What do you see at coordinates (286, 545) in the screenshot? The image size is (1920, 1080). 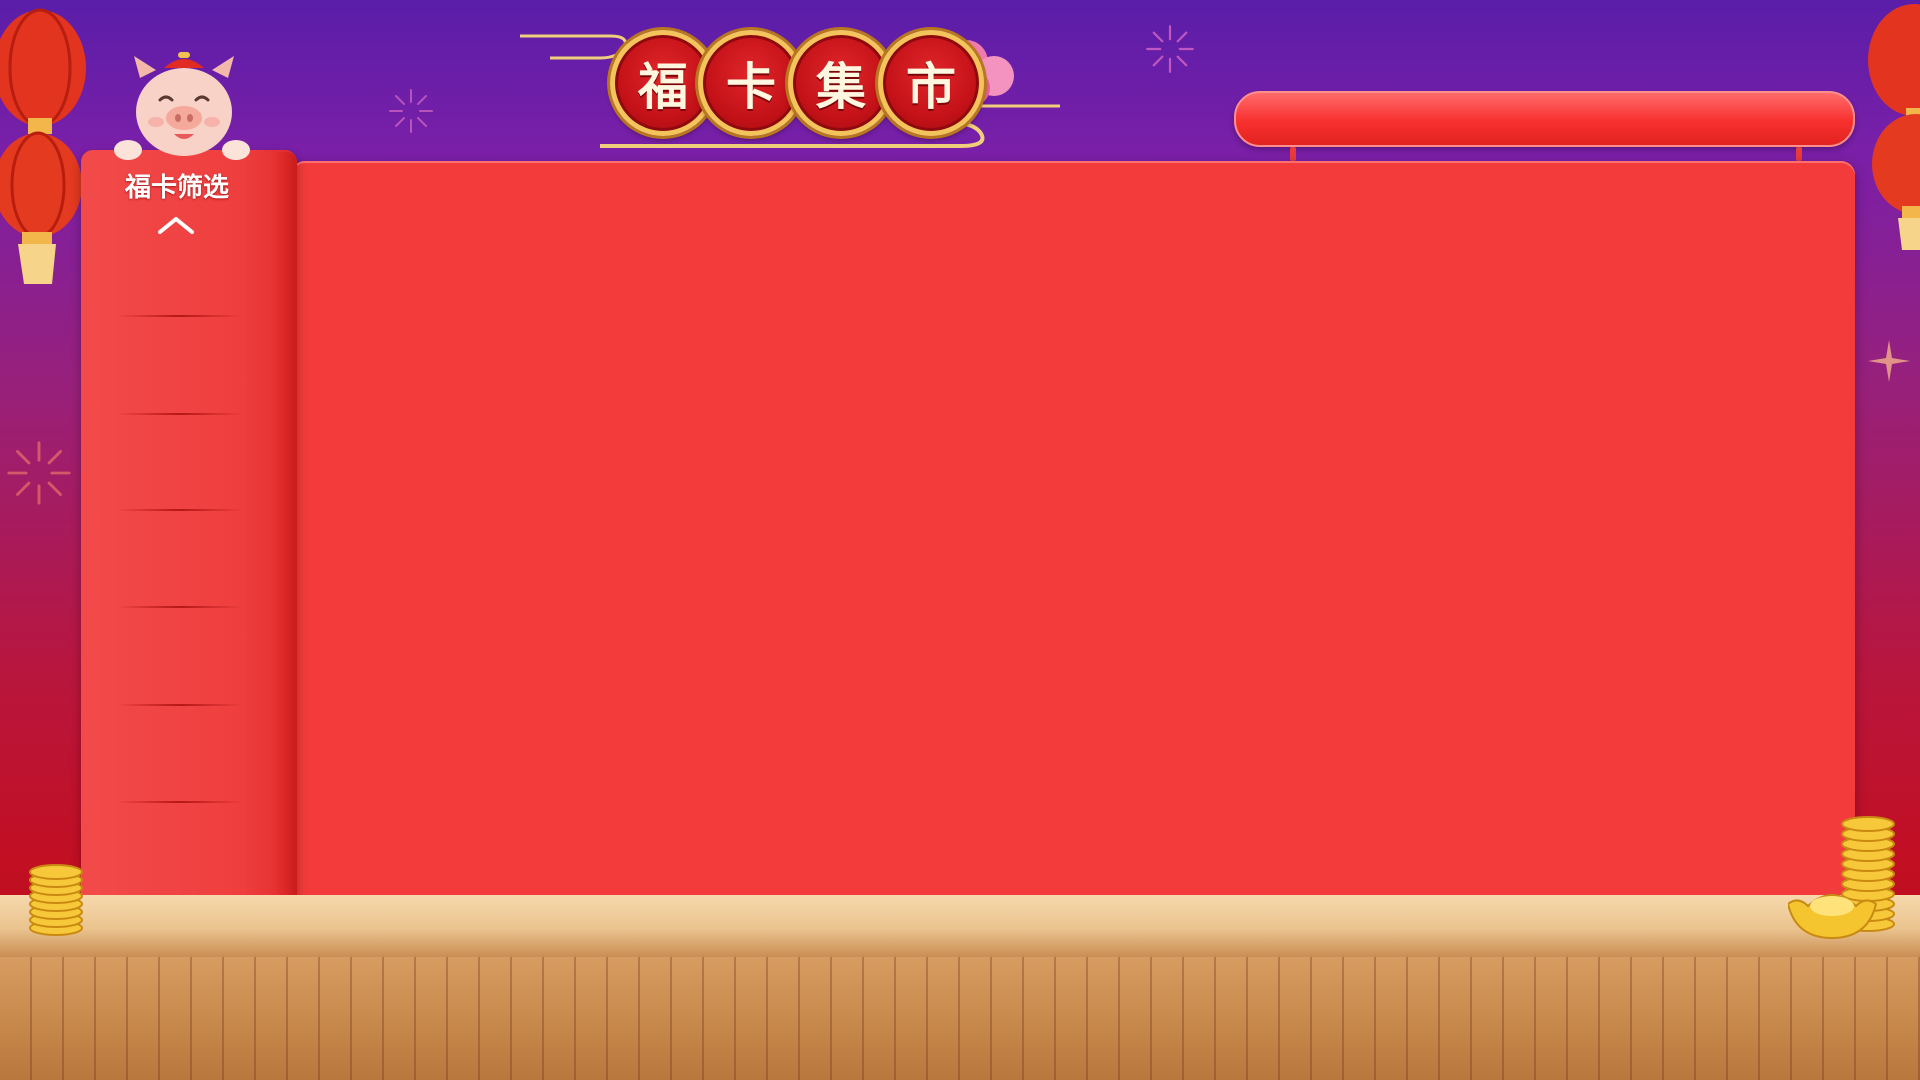 I see `filter-panel-spine` at bounding box center [286, 545].